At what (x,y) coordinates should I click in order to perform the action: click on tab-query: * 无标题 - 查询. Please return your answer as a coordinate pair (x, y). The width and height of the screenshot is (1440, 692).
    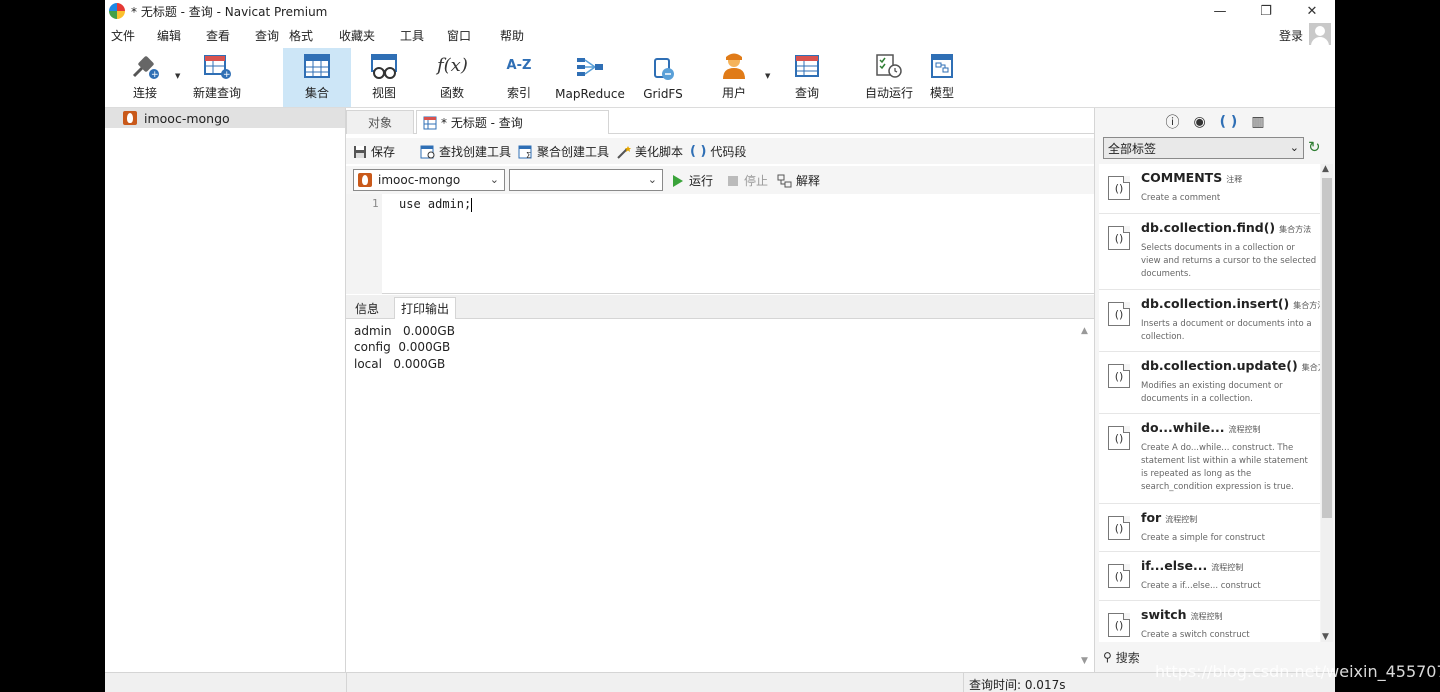
    Looking at the image, I should click on (512, 122).